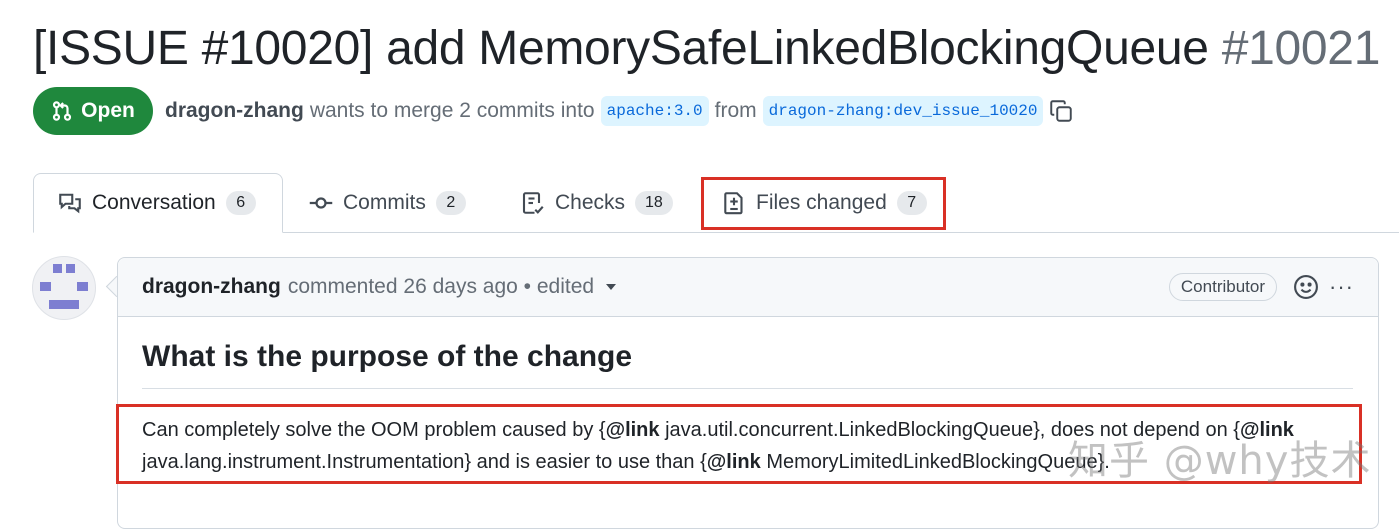 The width and height of the screenshot is (1399, 529). What do you see at coordinates (452, 110) in the screenshot?
I see `pr-merge-text: wants to merge 2 commits into` at bounding box center [452, 110].